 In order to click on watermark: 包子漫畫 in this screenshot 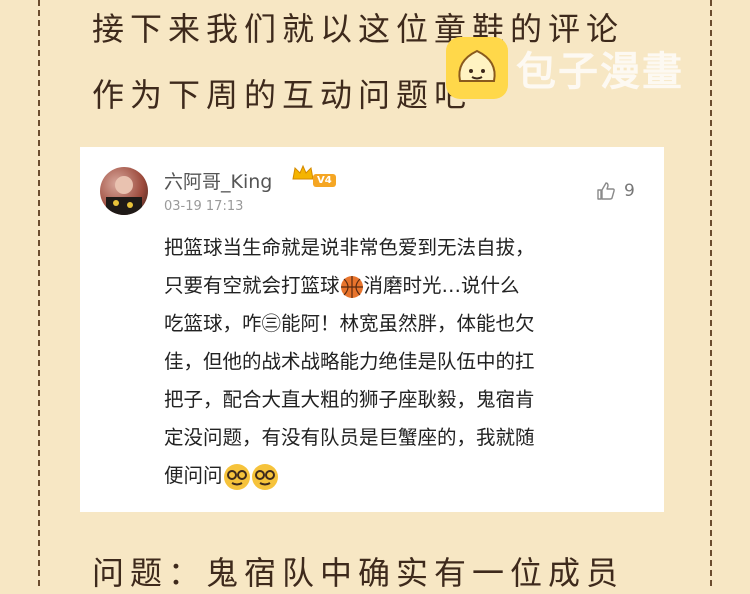, I will do `click(565, 68)`.